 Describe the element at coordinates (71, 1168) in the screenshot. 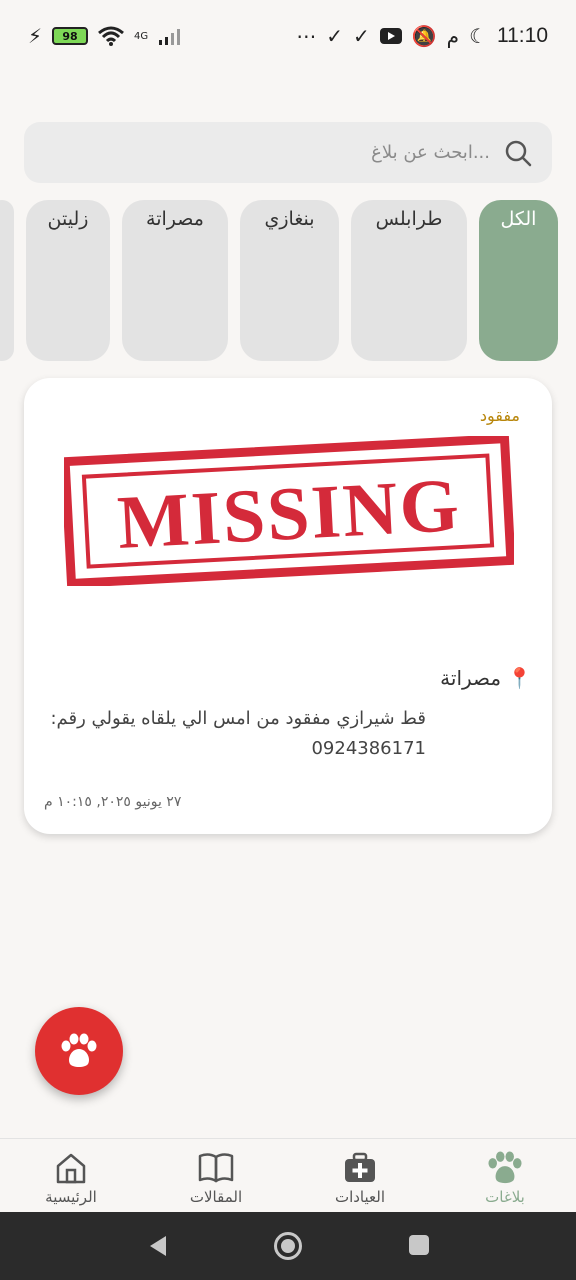

I see `home-icon` at that location.